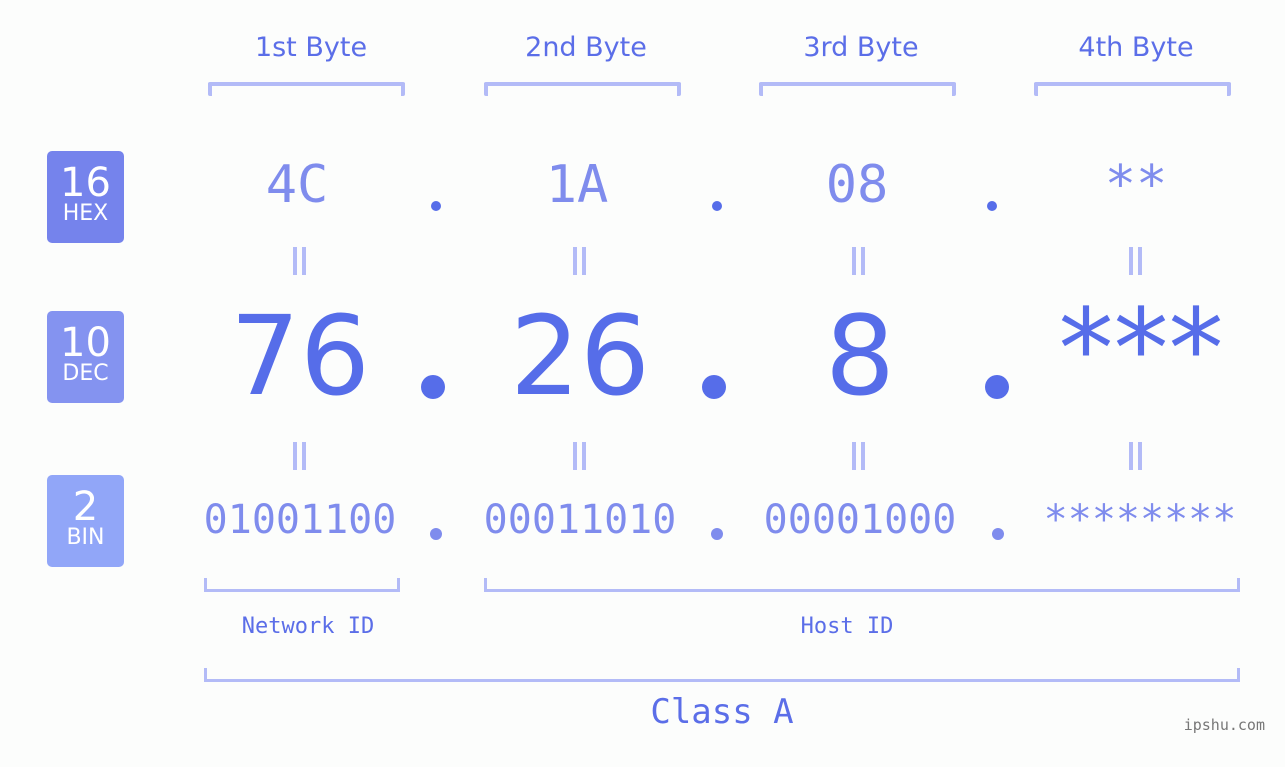  I want to click on dec-byte-1: 76, so click(300, 356).